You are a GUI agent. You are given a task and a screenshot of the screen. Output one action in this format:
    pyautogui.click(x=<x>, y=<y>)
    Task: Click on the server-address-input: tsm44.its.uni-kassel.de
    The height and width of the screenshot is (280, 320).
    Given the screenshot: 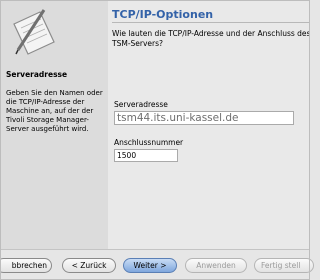 What is the action you would take?
    pyautogui.click(x=204, y=118)
    